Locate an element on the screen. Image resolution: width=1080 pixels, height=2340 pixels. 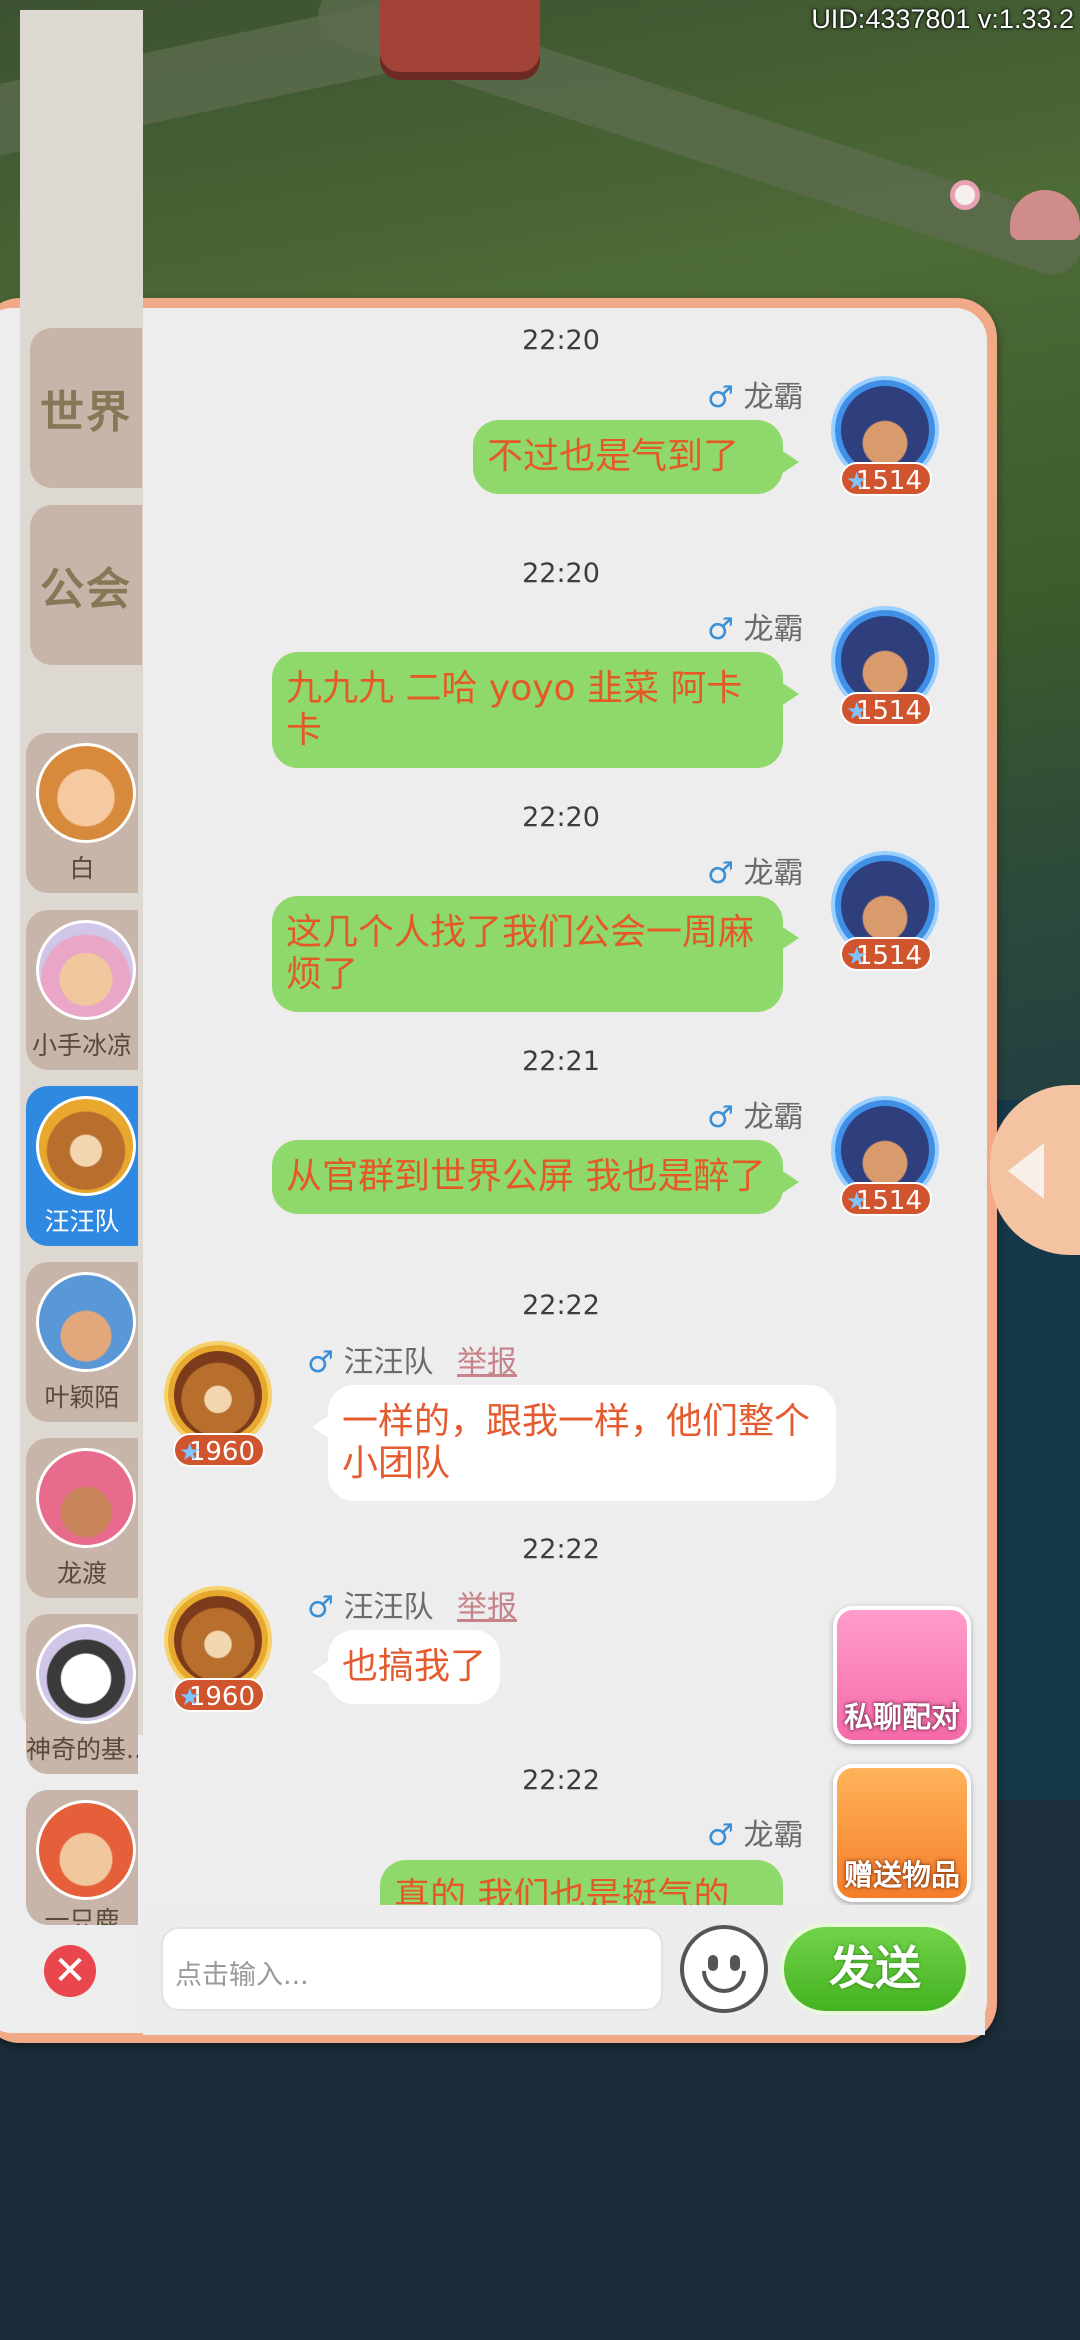
contact-name: 龙渡 is located at coordinates (81, 1573).